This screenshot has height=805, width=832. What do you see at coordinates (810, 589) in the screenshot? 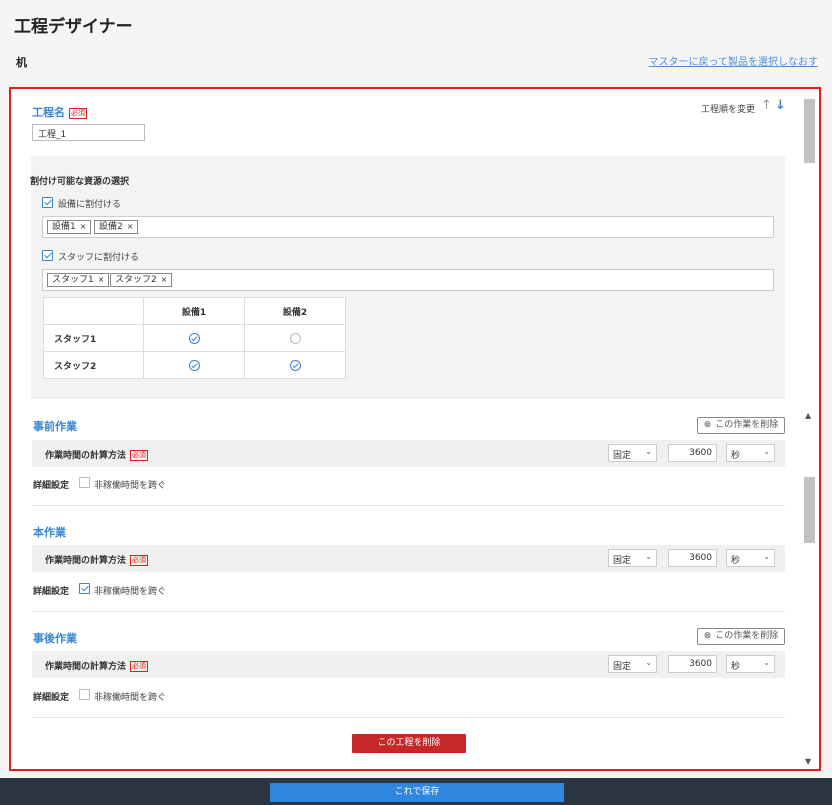
I see `page-scrollbar: ▲ ▼` at bounding box center [810, 589].